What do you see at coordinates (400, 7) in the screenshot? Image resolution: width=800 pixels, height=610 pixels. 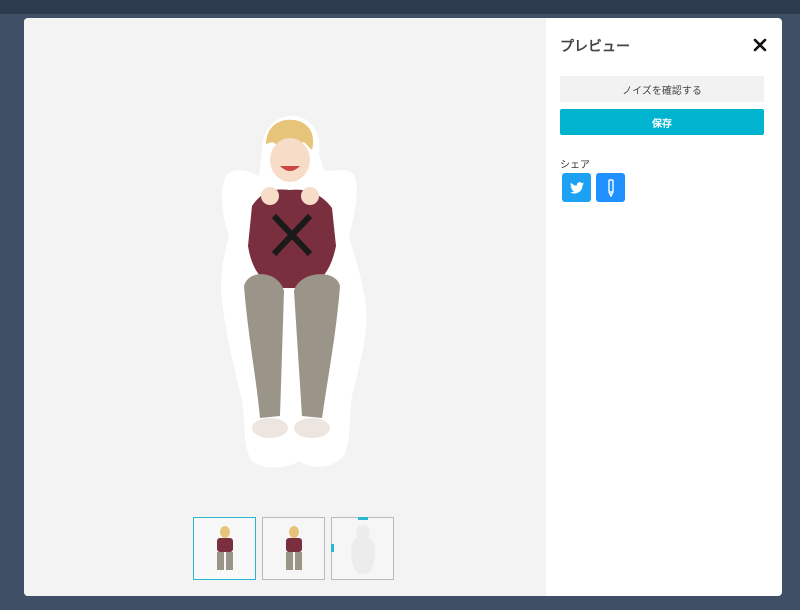 I see `background-header` at bounding box center [400, 7].